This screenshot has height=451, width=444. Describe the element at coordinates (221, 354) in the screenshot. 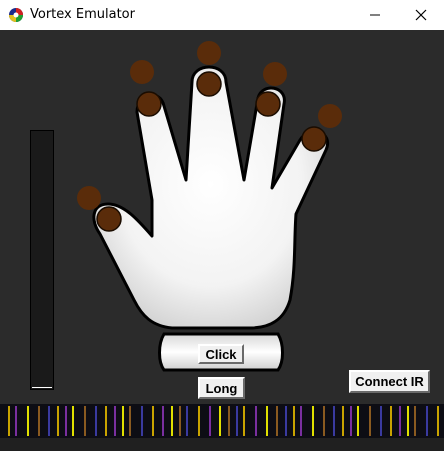

I see `click-button: Click` at that location.